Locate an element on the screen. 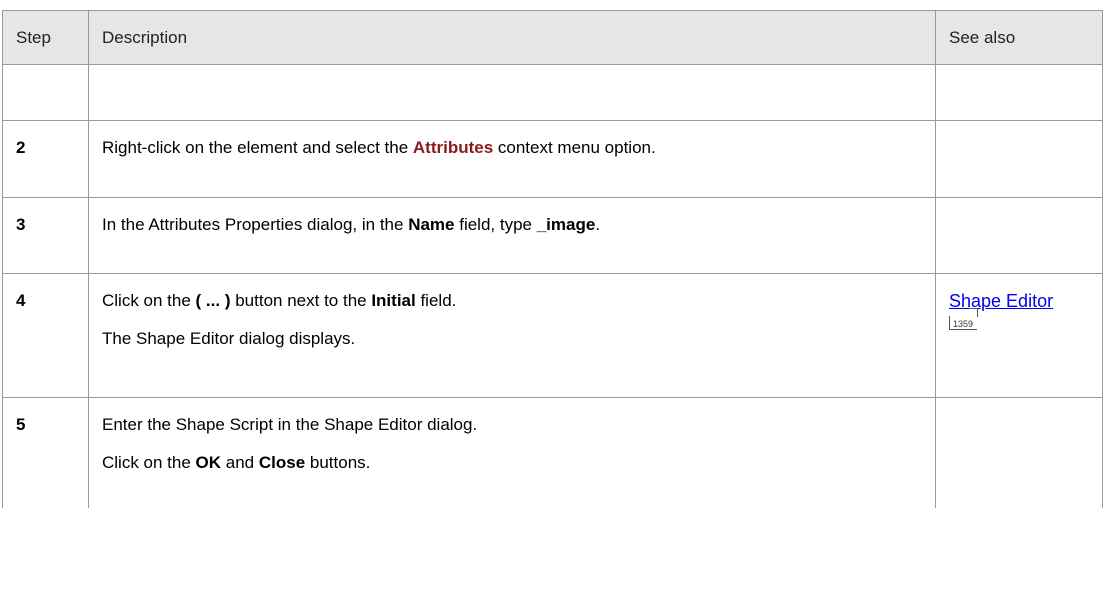 This screenshot has width=1107, height=613. text-run: context menu option. is located at coordinates (574, 147).